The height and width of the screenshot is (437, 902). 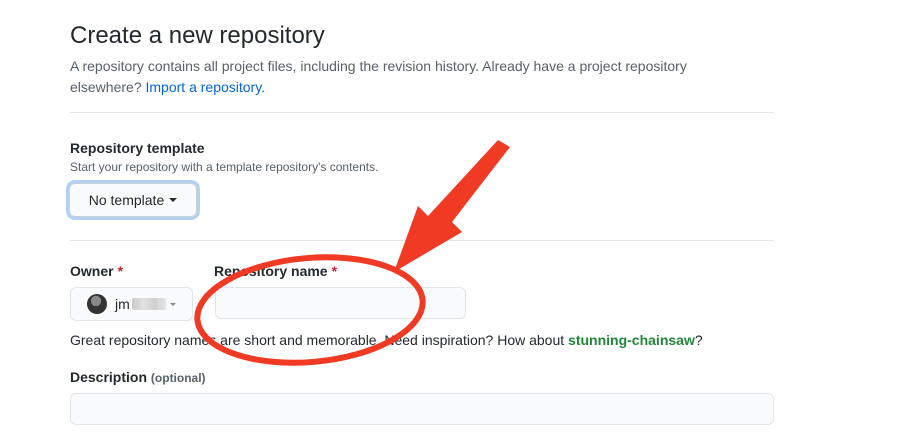 I want to click on user-avatar-icon, so click(x=97, y=304).